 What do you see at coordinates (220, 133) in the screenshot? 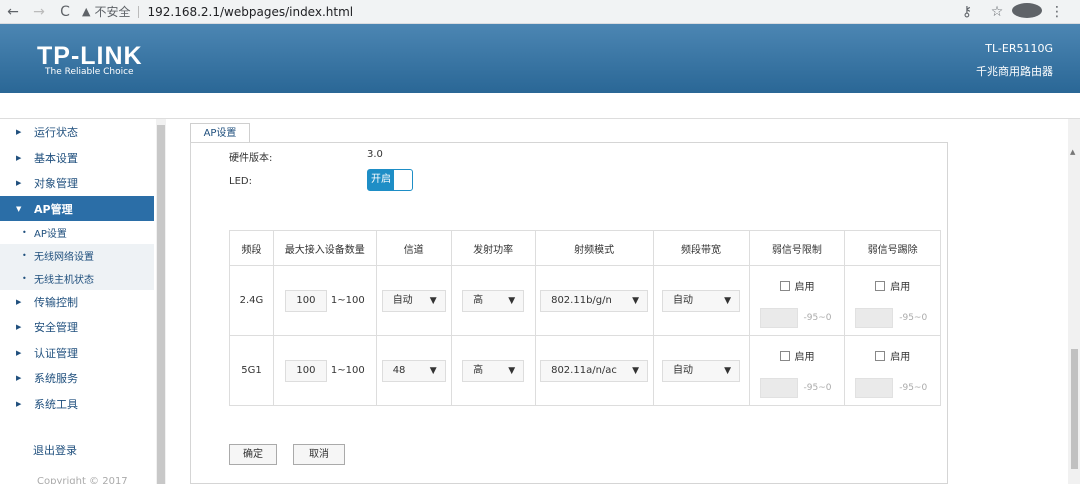
I see `tab-ap-settings: AP设置` at bounding box center [220, 133].